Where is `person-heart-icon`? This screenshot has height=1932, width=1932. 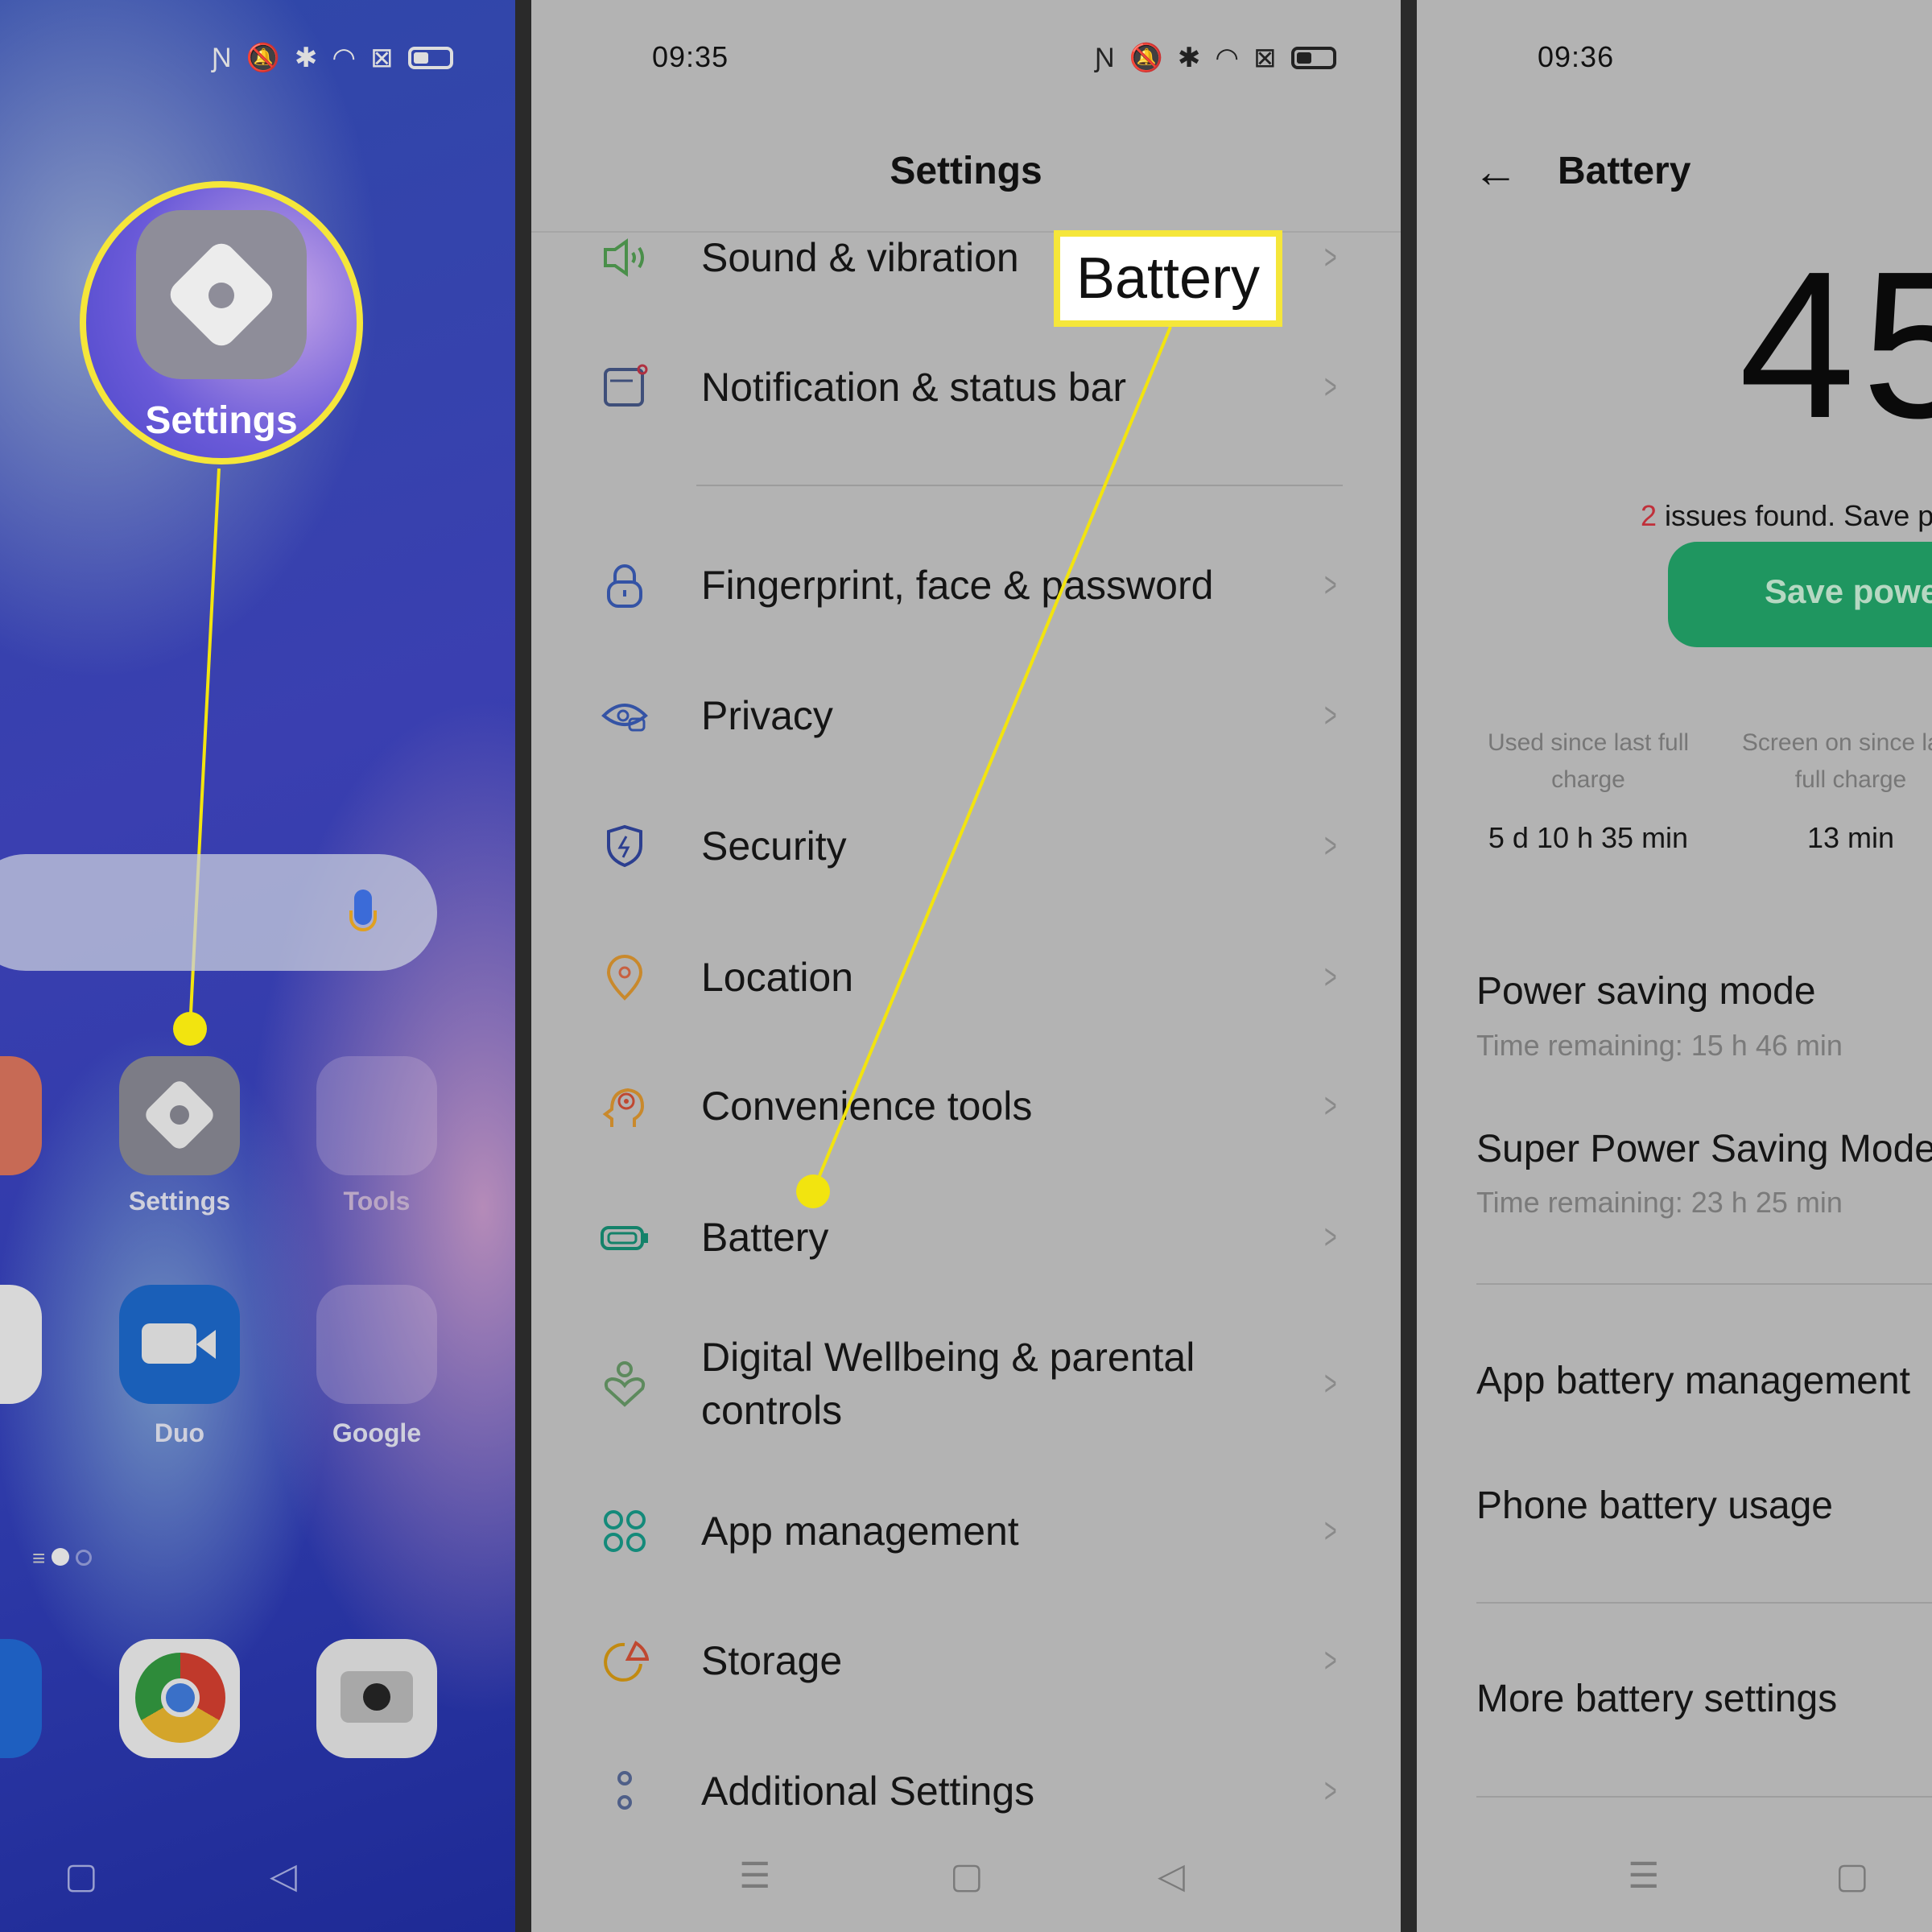
person-heart-icon is located at coordinates (625, 1384).